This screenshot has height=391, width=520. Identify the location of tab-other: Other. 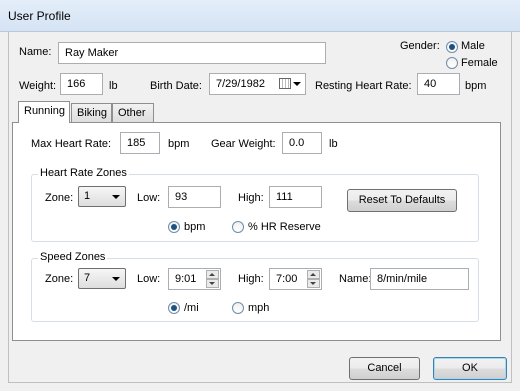
(133, 113).